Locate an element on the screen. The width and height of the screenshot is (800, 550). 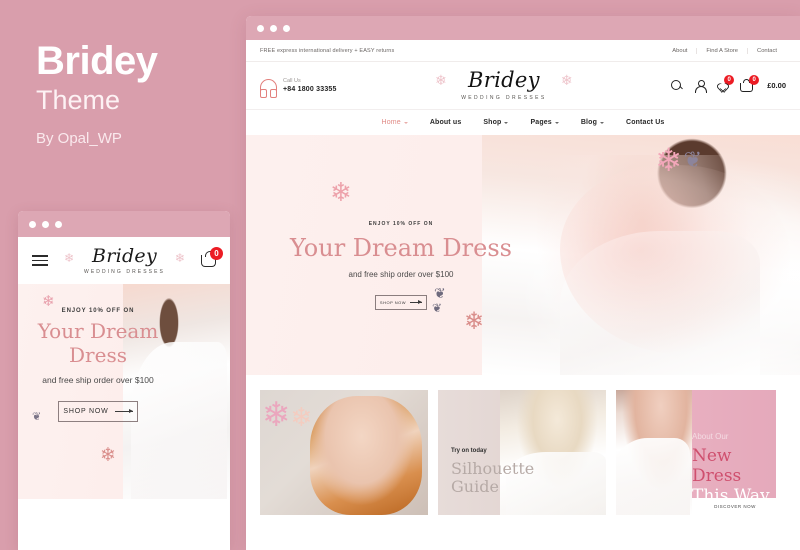
nav-item-blog: Blog is located at coordinates (592, 122).